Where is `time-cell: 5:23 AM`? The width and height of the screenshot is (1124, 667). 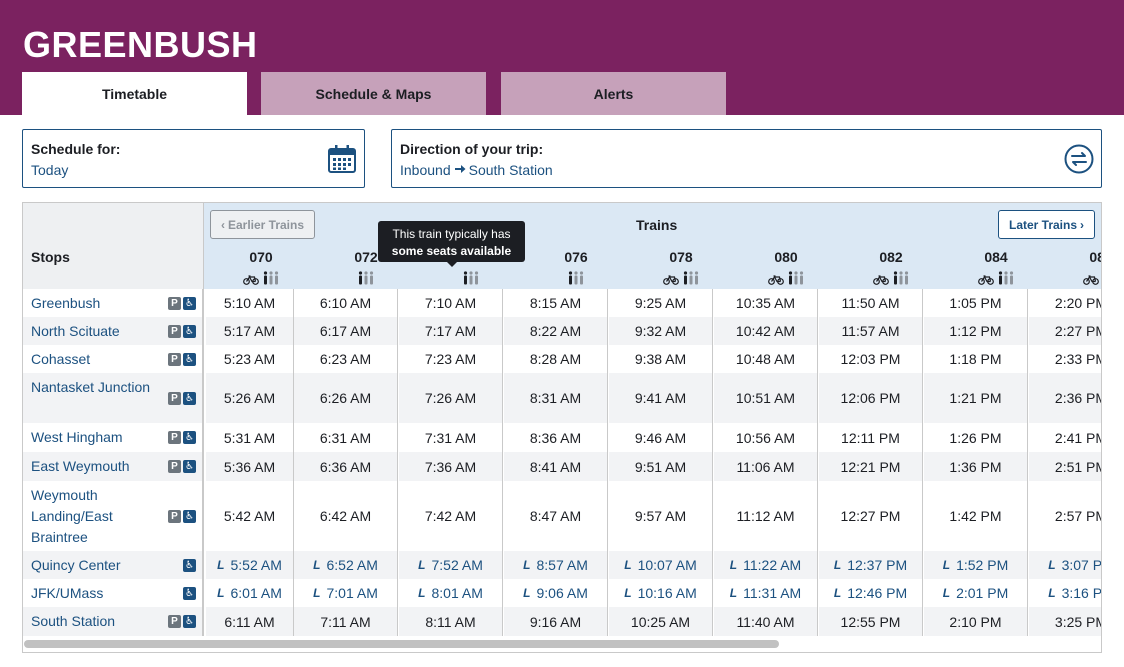
time-cell: 5:23 AM is located at coordinates (250, 359).